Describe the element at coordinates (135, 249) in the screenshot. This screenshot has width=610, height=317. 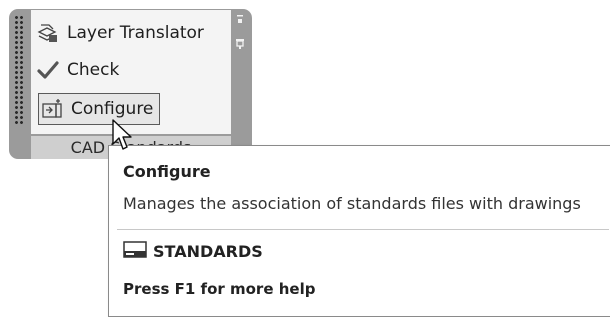
I see `command-line-icon` at that location.